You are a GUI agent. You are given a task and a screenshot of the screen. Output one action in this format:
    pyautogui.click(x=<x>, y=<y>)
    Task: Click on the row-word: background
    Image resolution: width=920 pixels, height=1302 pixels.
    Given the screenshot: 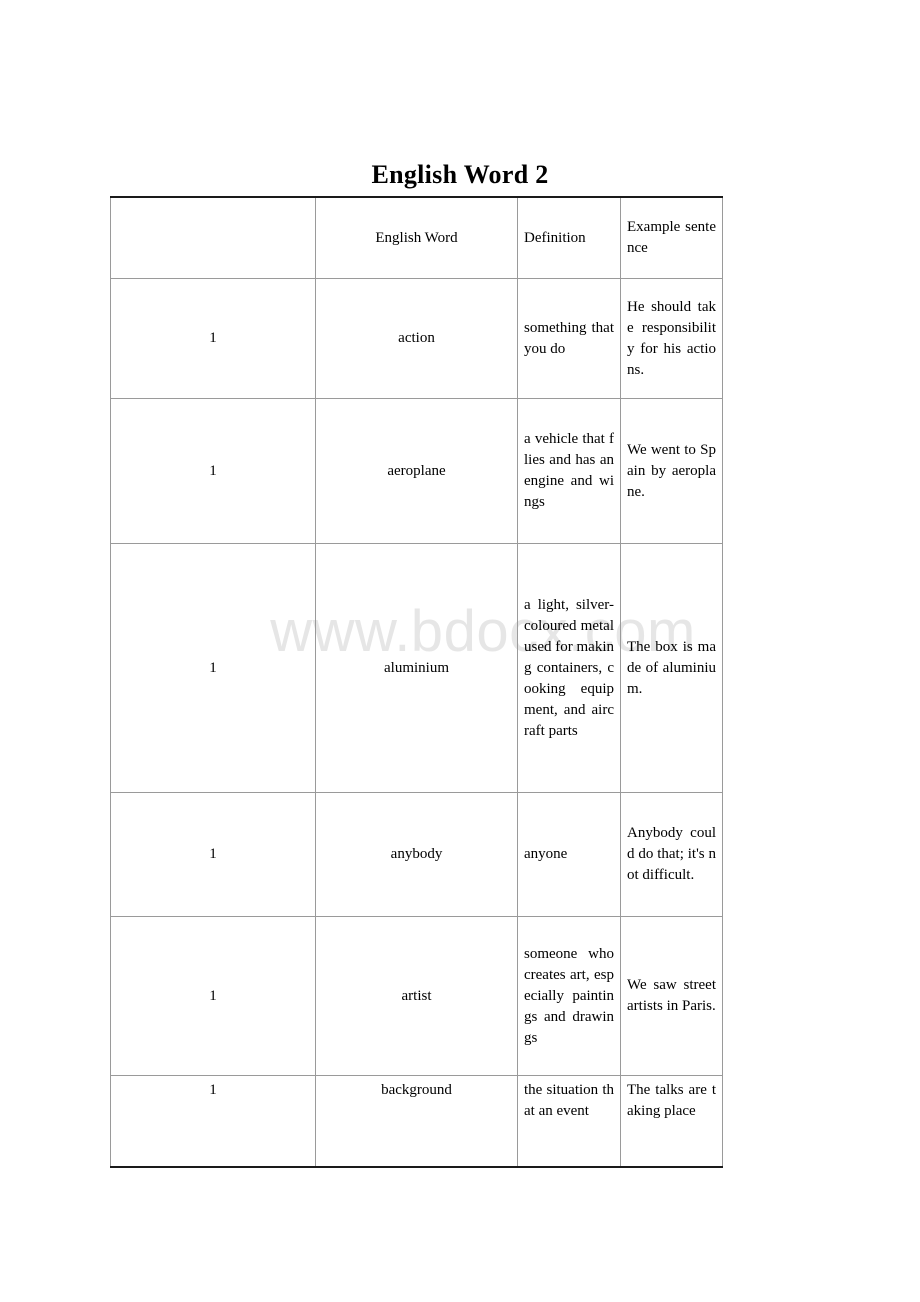 What is the action you would take?
    pyautogui.click(x=416, y=1090)
    